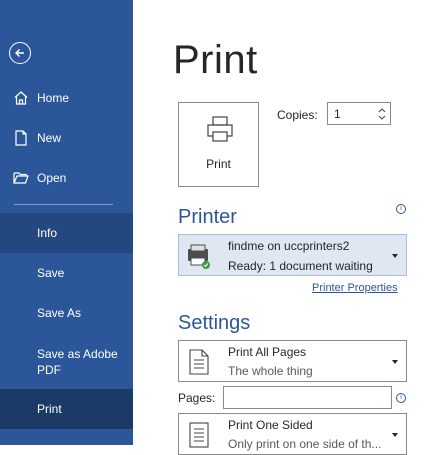 The image size is (431, 455). What do you see at coordinates (214, 323) in the screenshot?
I see `settings-section-title: Settings` at bounding box center [214, 323].